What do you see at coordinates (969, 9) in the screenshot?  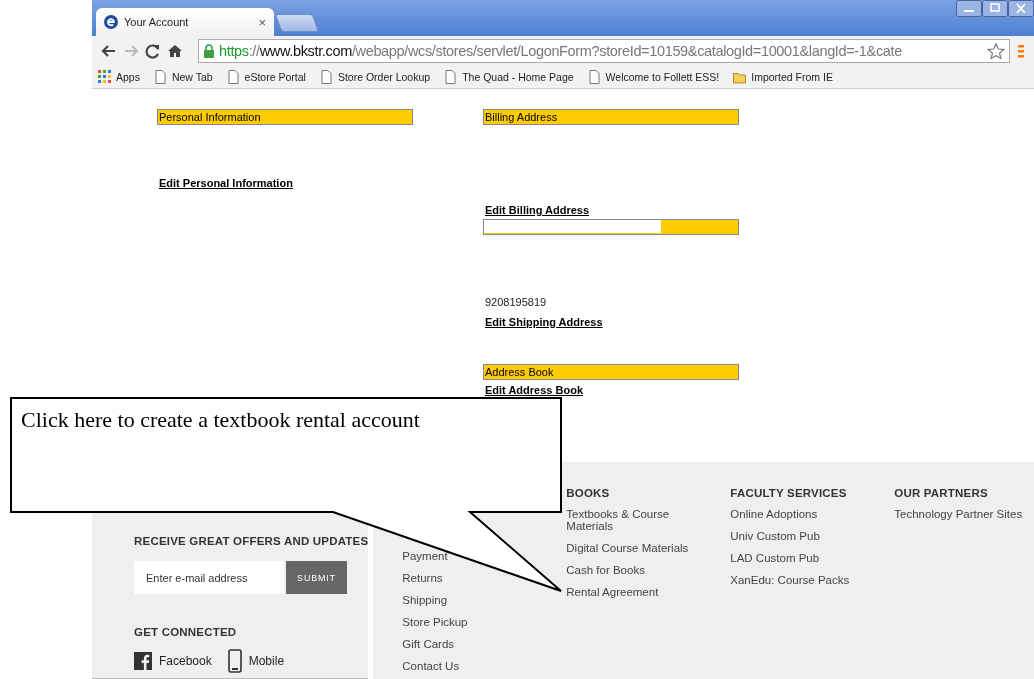 I see `minimize-button` at bounding box center [969, 9].